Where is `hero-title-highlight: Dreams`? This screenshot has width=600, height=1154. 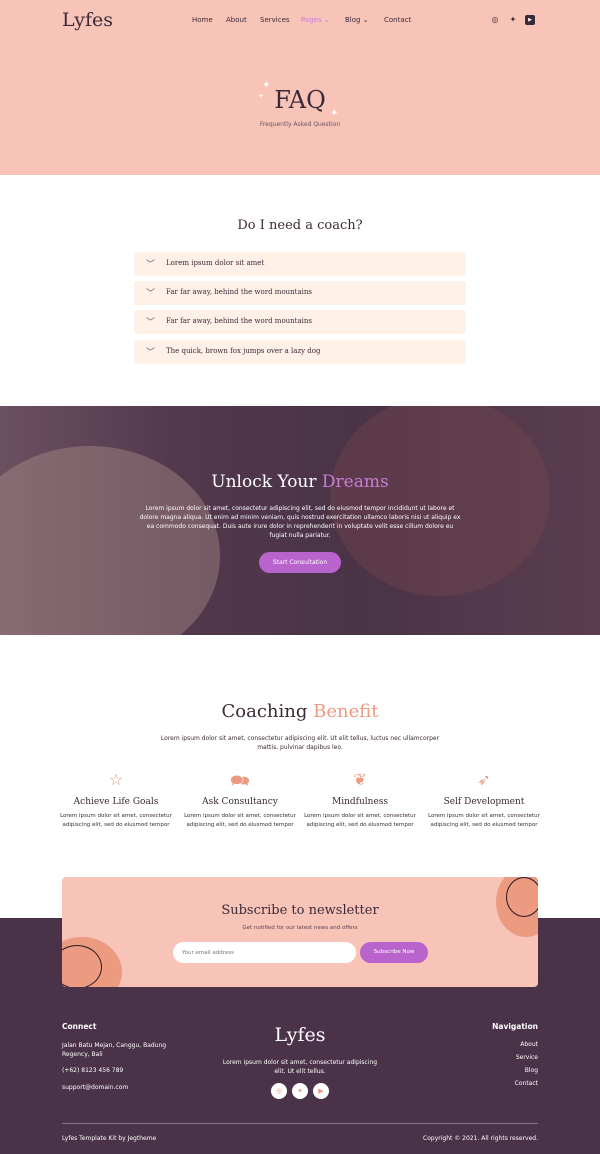
hero-title-highlight: Dreams is located at coordinates (355, 482).